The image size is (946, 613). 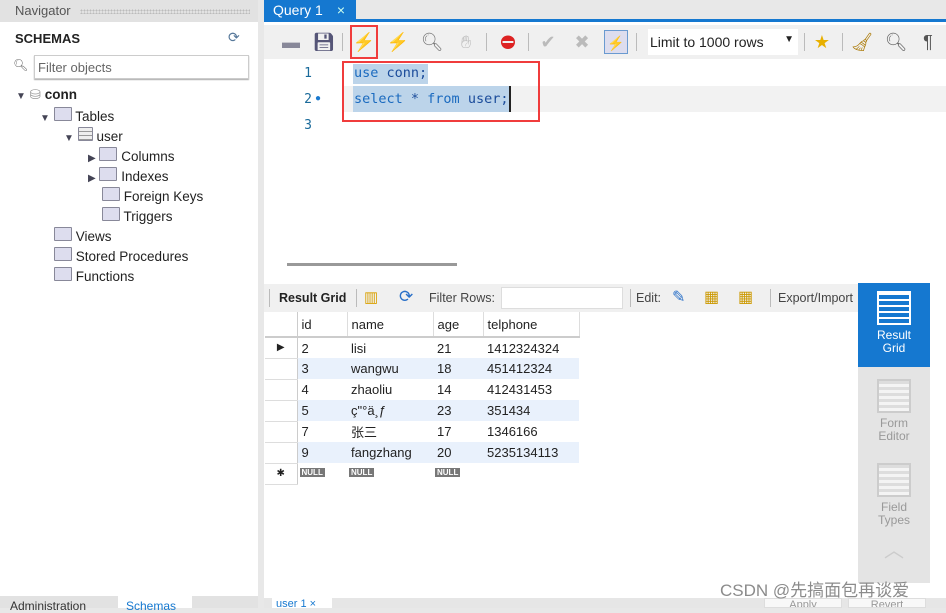 I want to click on tree-item-indexes: ▶ Indexes, so click(x=128, y=175).